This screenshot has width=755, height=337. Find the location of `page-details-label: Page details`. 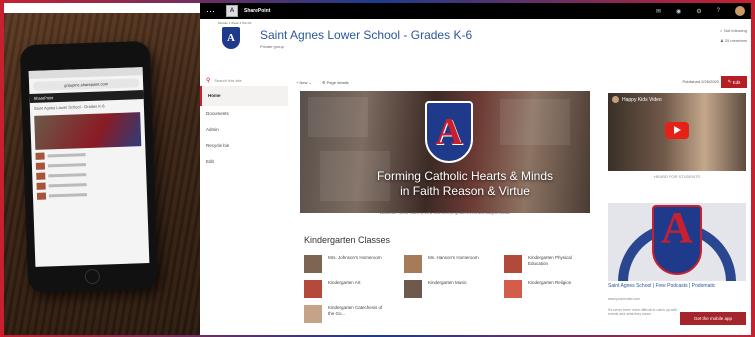

page-details-label: Page details is located at coordinates (337, 82).